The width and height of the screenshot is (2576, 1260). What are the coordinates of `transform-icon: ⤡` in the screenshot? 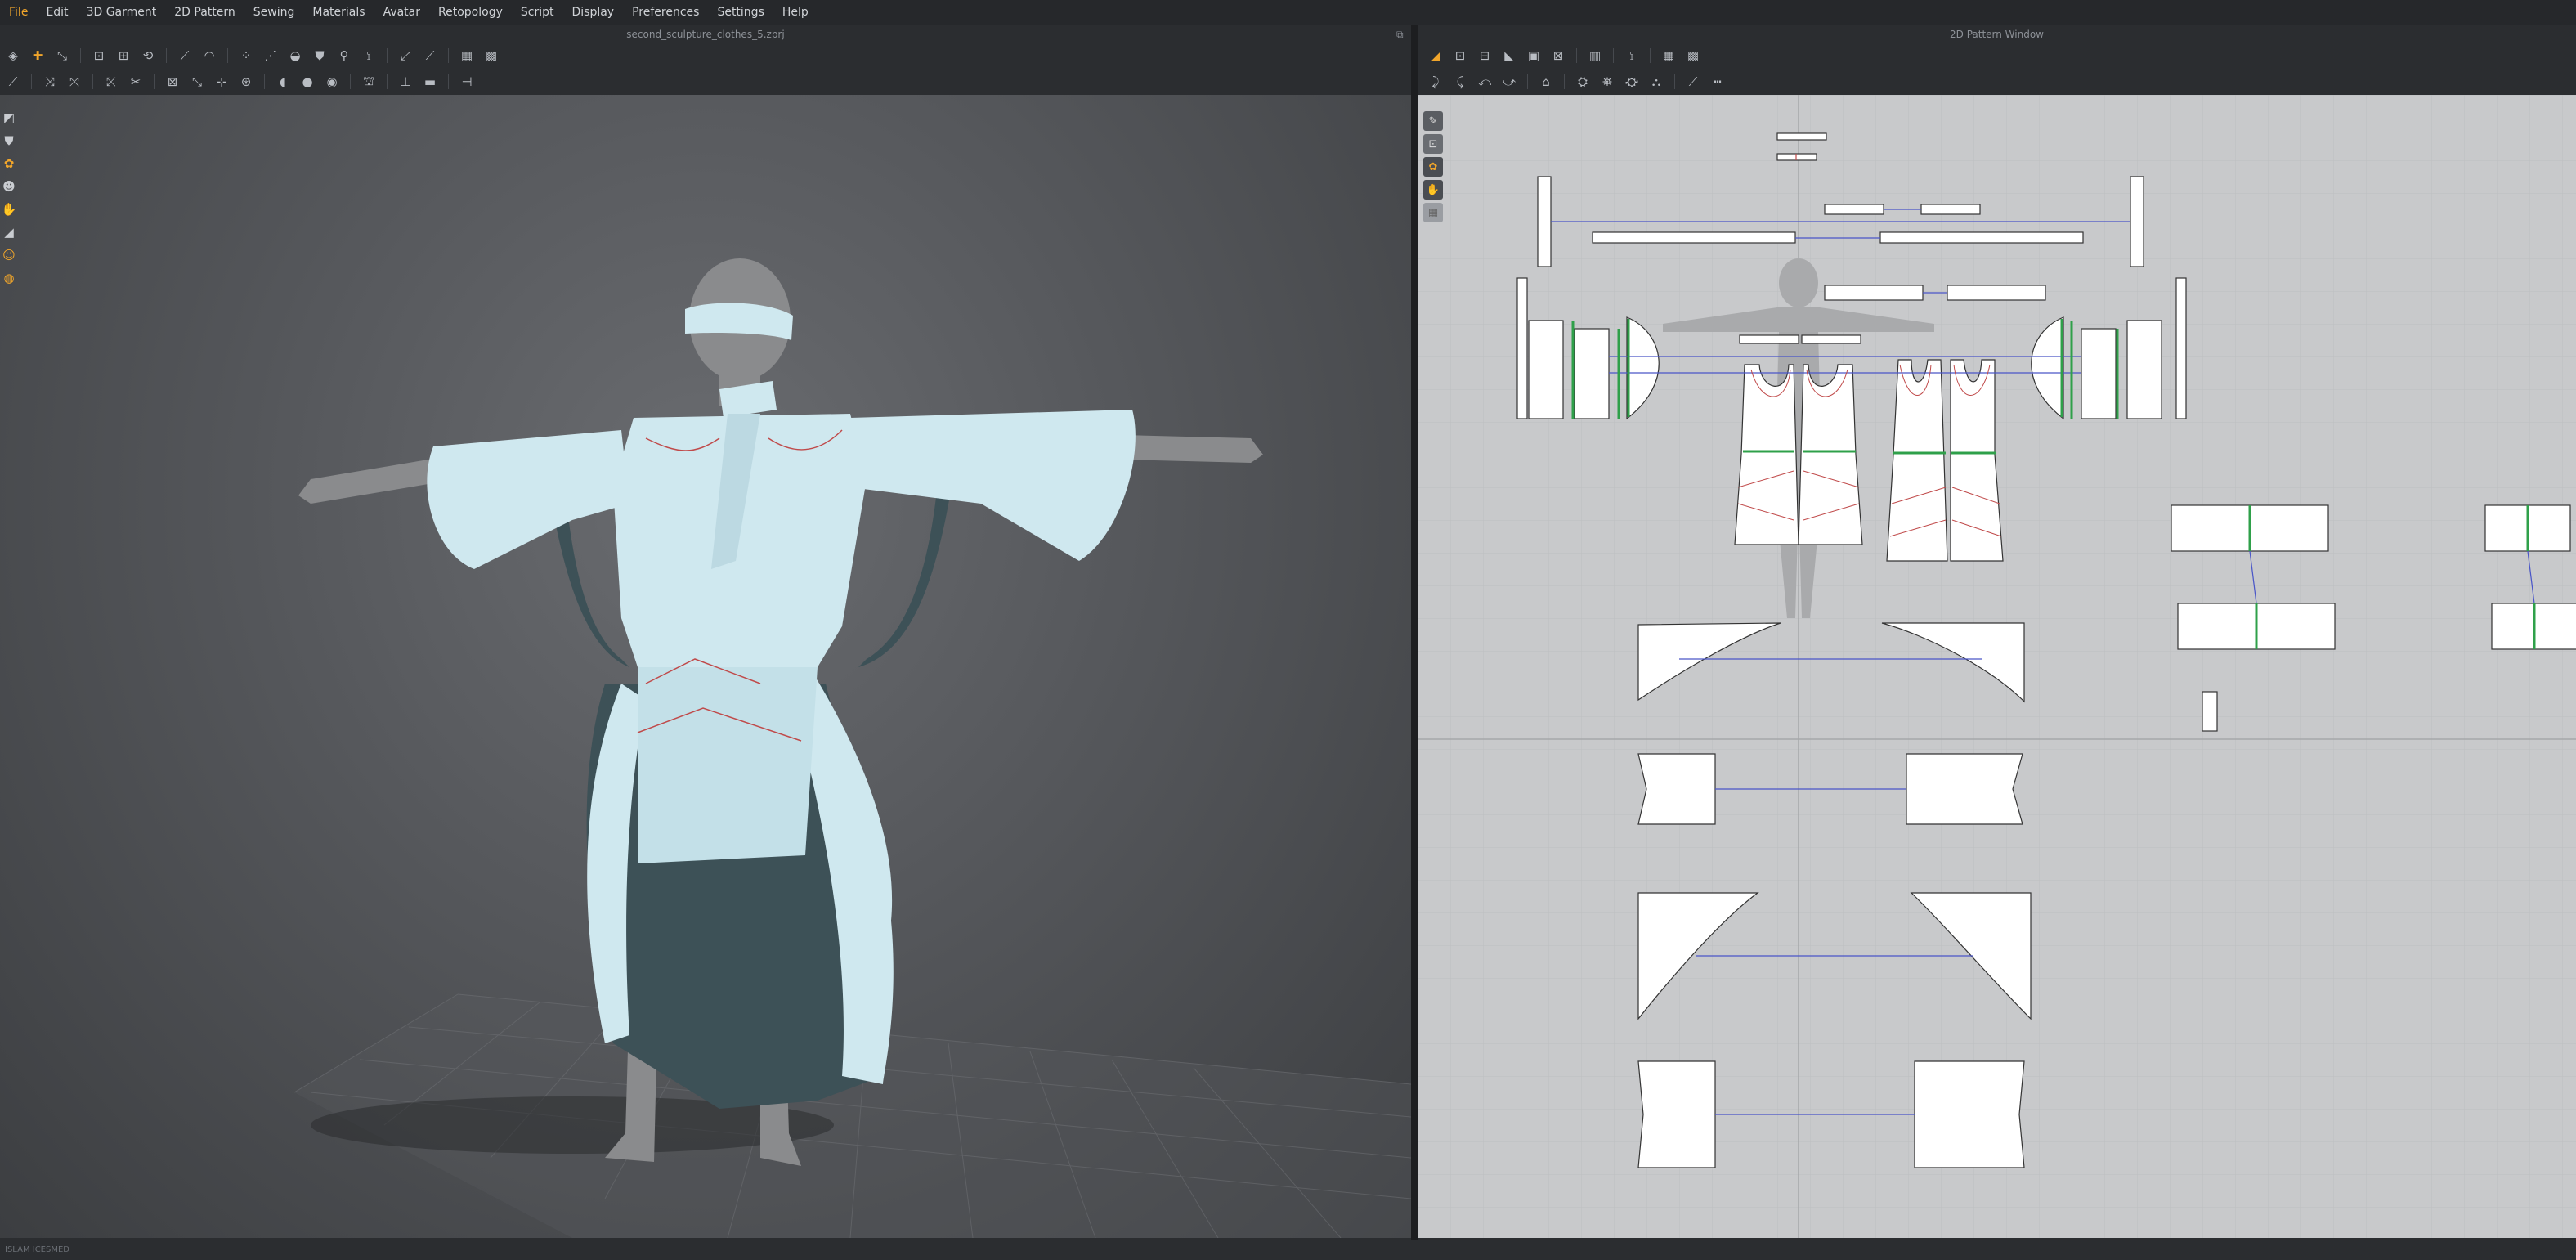 It's located at (62, 56).